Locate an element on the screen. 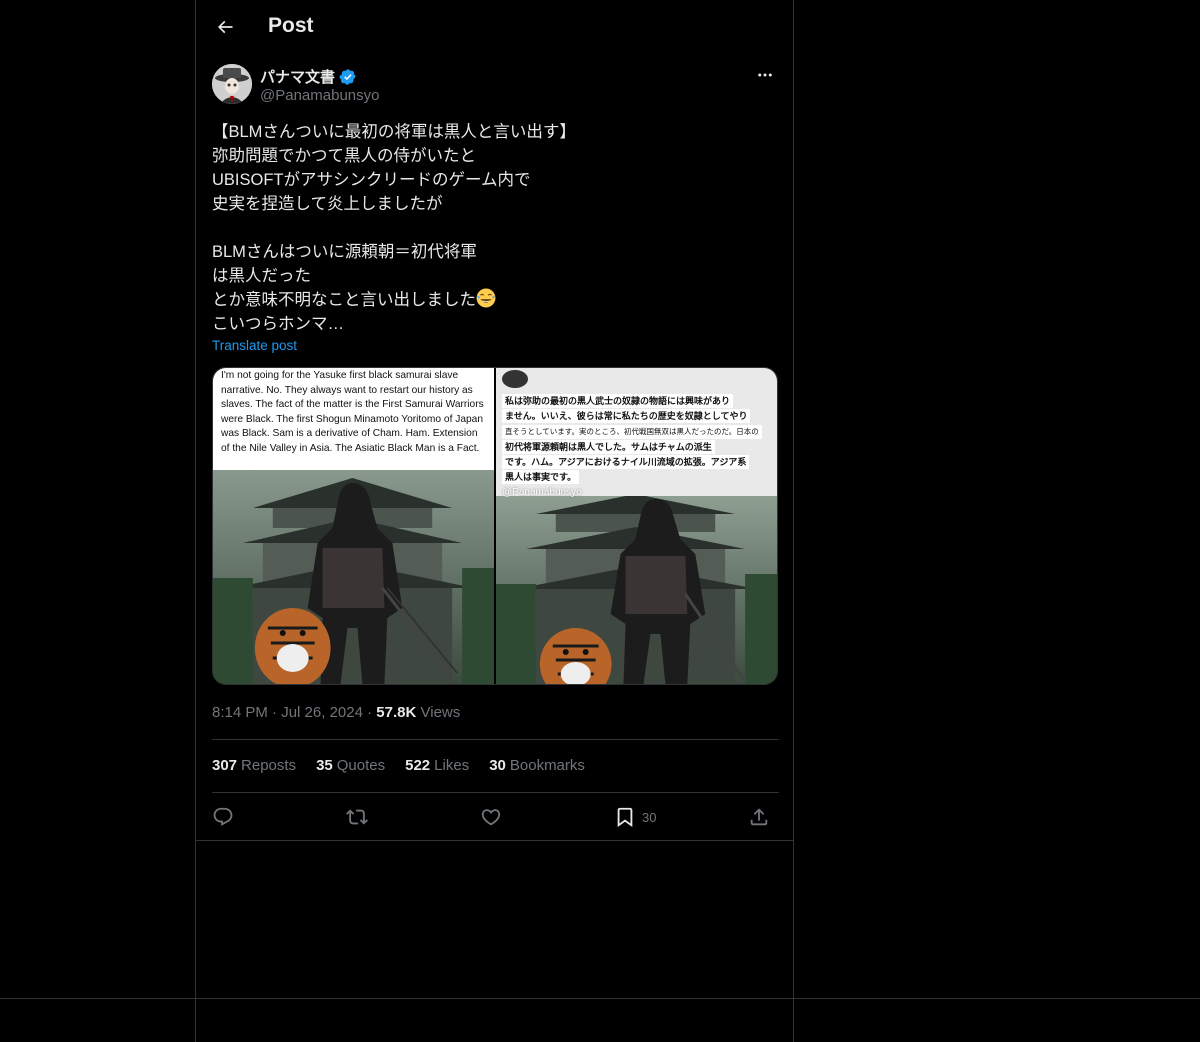  reply-icon is located at coordinates (223, 816).